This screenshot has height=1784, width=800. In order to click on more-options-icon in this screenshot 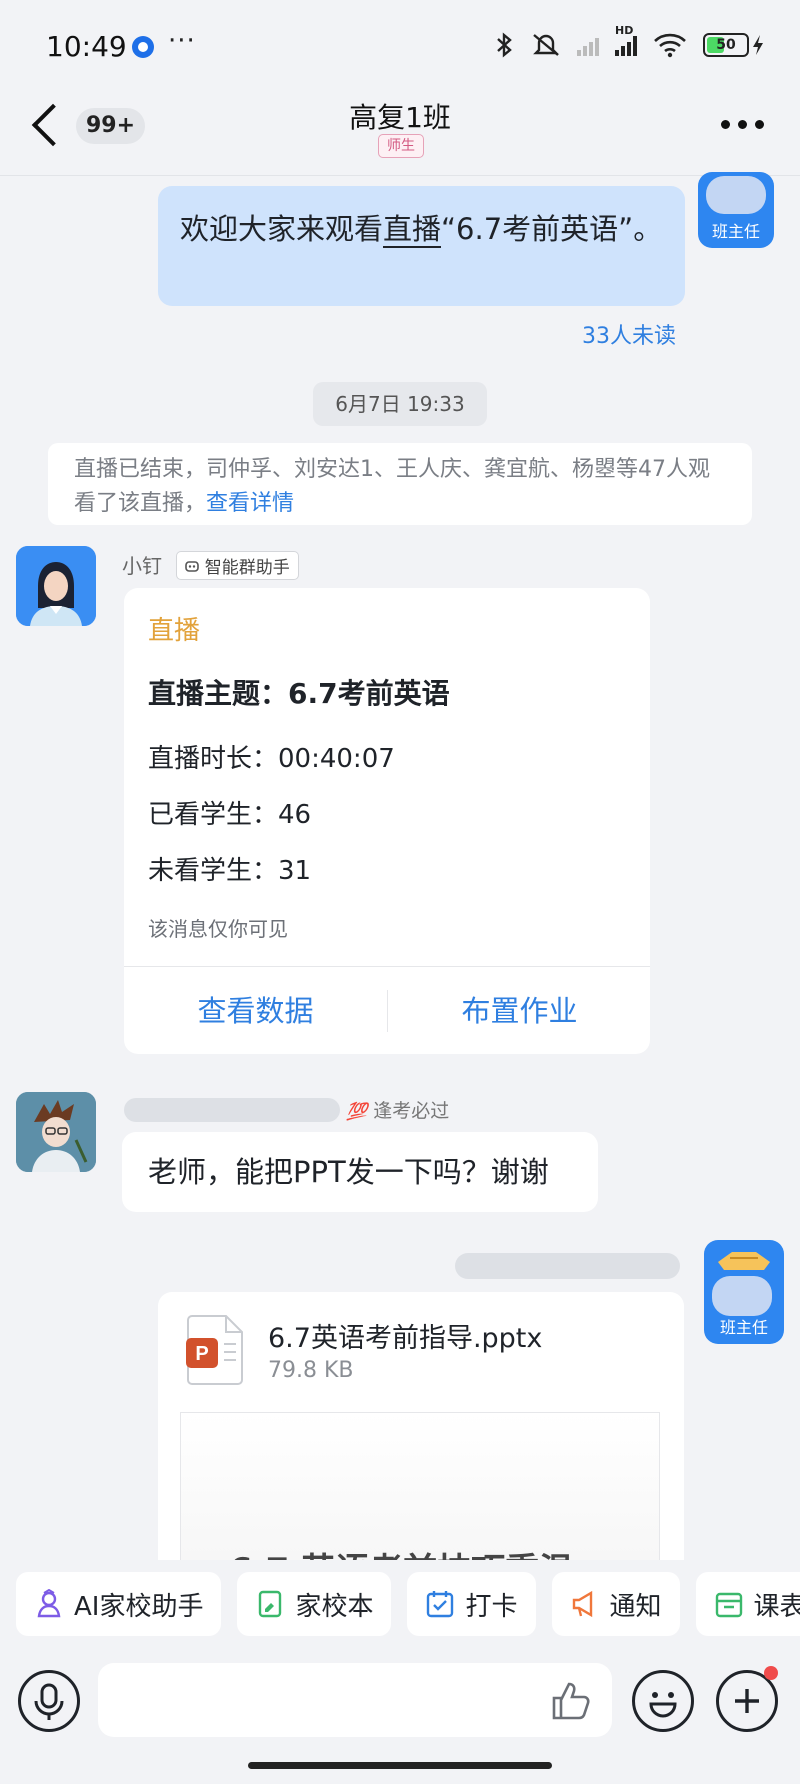, I will do `click(742, 124)`.